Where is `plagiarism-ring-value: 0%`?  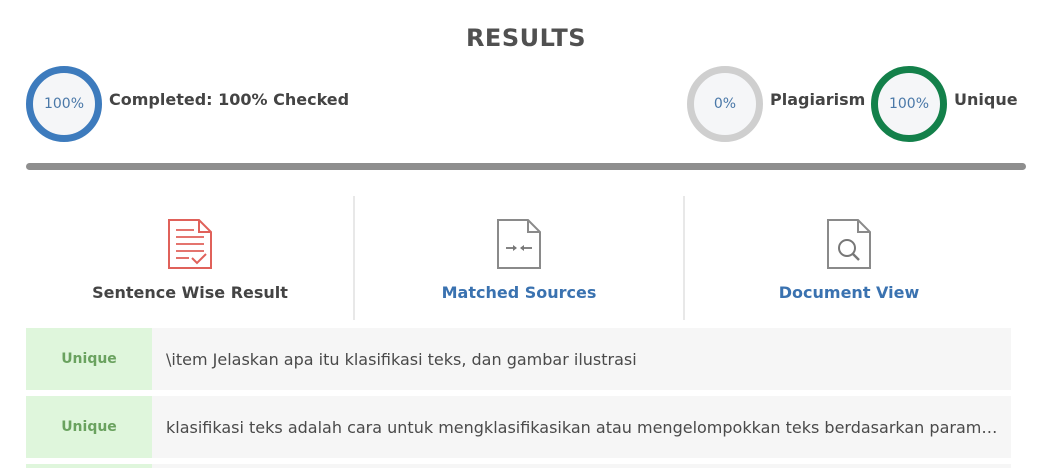 plagiarism-ring-value: 0% is located at coordinates (725, 104).